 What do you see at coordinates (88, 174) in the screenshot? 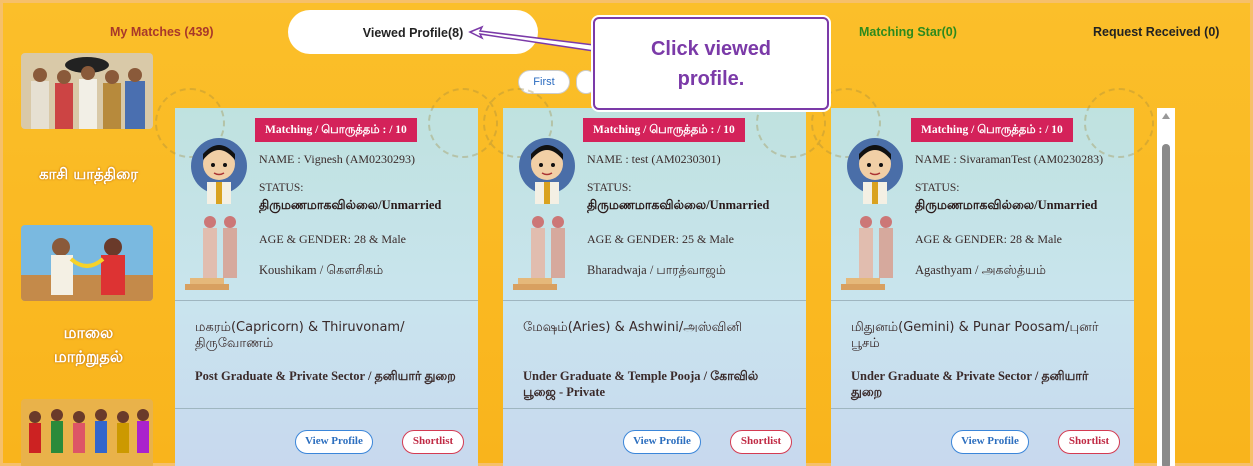
I see `kasi-yathirai-label: காசி யாத்திரை` at bounding box center [88, 174].